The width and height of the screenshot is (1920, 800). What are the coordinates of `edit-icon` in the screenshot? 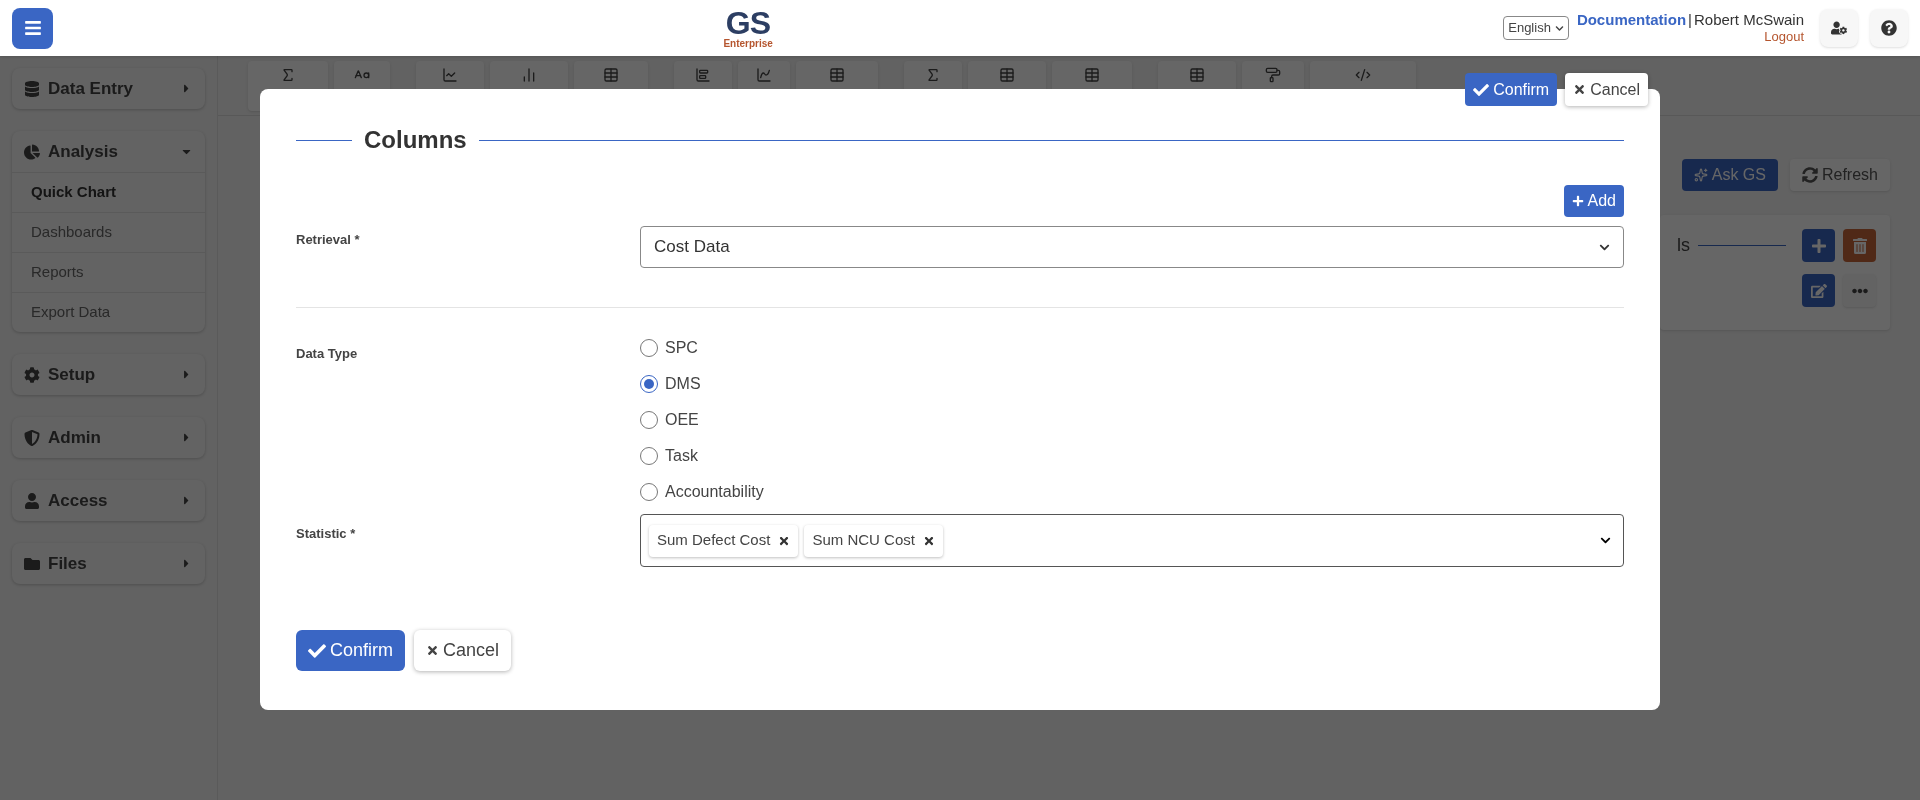 It's located at (1818, 290).